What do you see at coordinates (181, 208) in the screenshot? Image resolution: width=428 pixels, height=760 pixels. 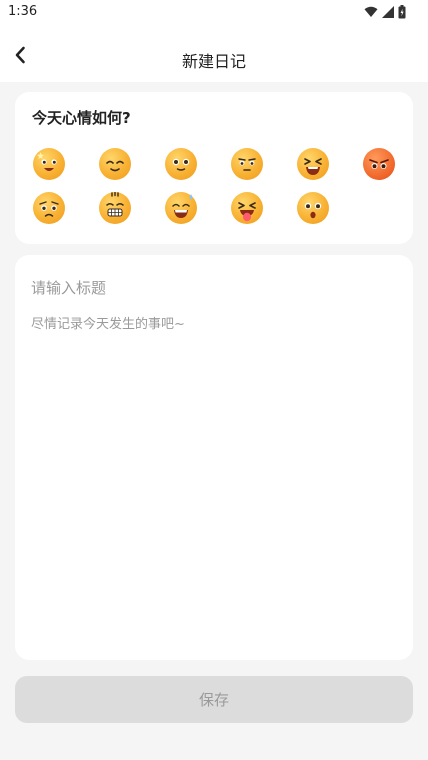 I see `sweat-smile-emoji` at bounding box center [181, 208].